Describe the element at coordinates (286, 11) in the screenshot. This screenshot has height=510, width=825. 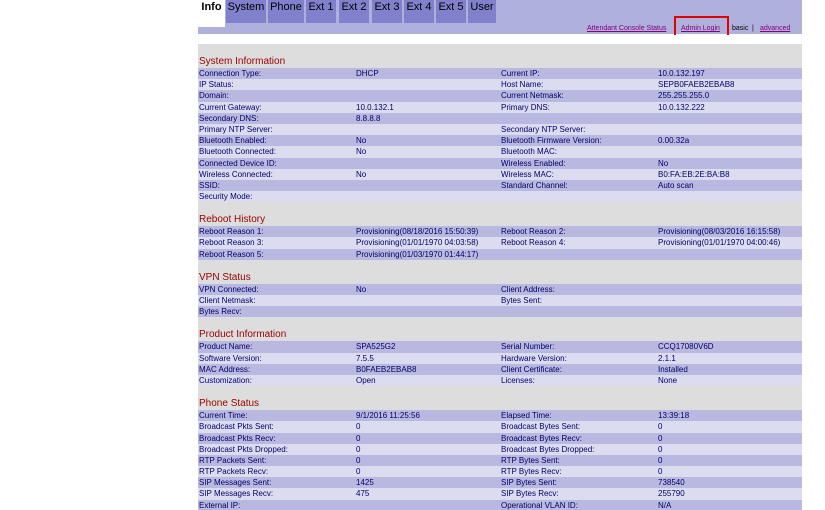
I see `tab-phone: Phone` at that location.